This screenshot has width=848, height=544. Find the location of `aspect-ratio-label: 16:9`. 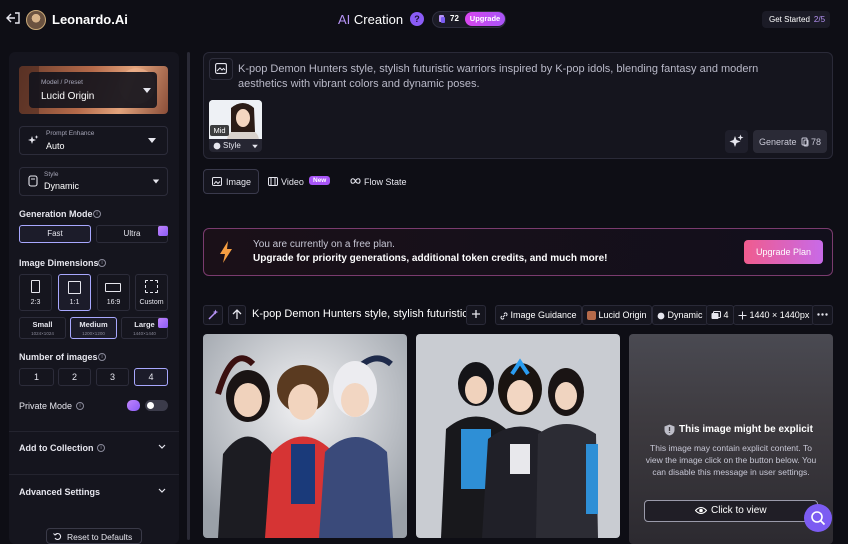

aspect-ratio-label: 16:9 is located at coordinates (113, 302).